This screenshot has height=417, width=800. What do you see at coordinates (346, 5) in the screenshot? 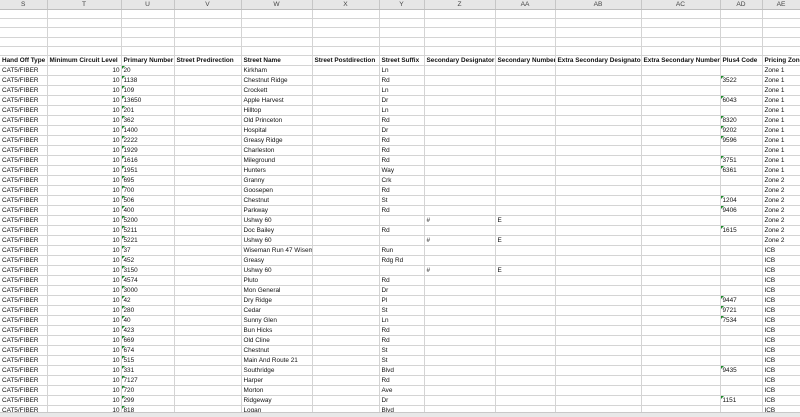
I see `column-header: X` at bounding box center [346, 5].